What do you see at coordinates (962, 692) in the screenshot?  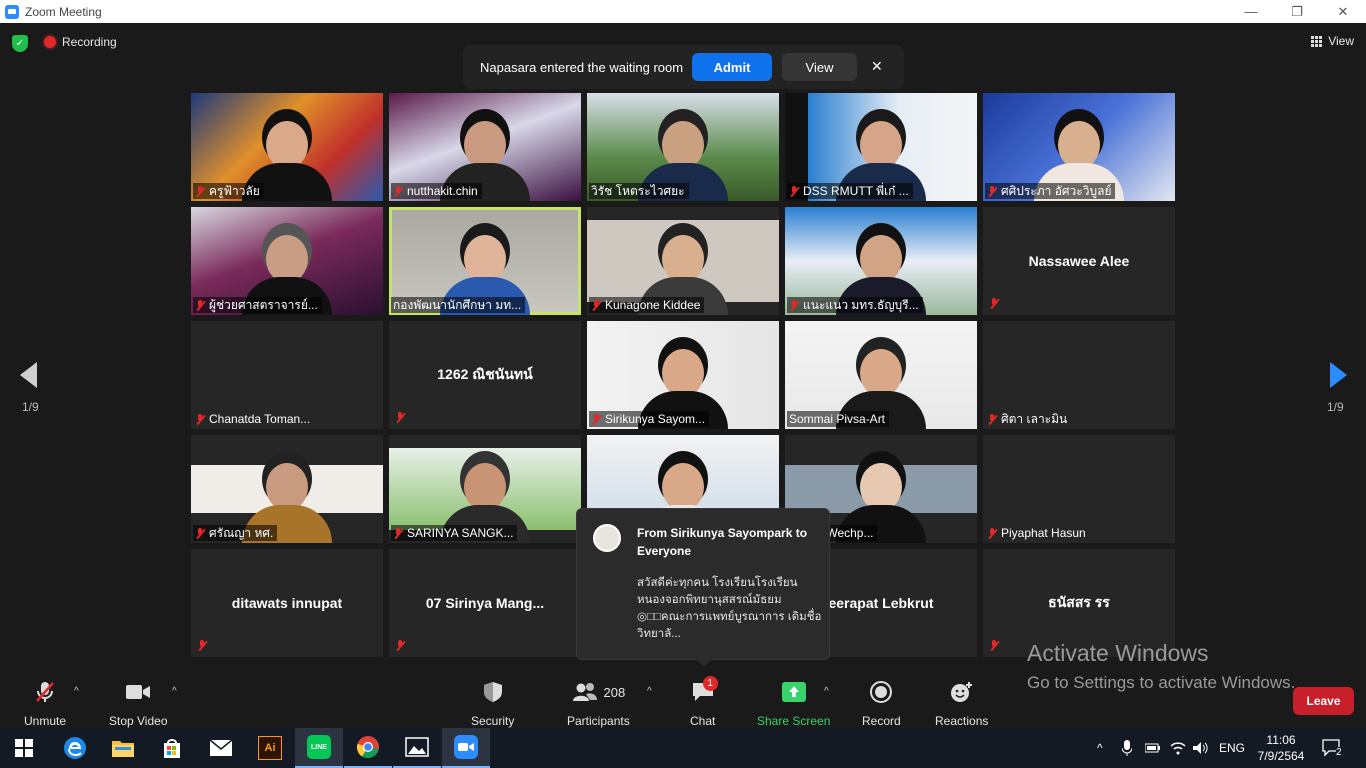 I see `smiley-plus-icon` at bounding box center [962, 692].